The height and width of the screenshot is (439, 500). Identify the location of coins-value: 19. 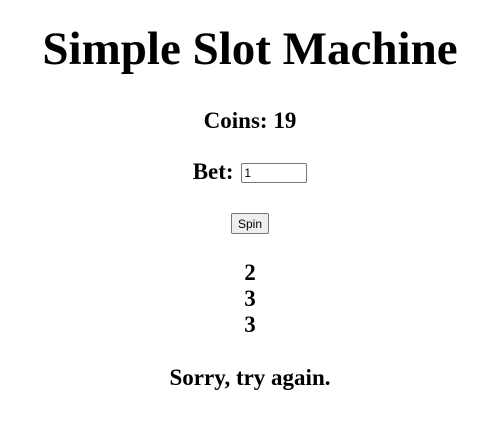
(285, 120).